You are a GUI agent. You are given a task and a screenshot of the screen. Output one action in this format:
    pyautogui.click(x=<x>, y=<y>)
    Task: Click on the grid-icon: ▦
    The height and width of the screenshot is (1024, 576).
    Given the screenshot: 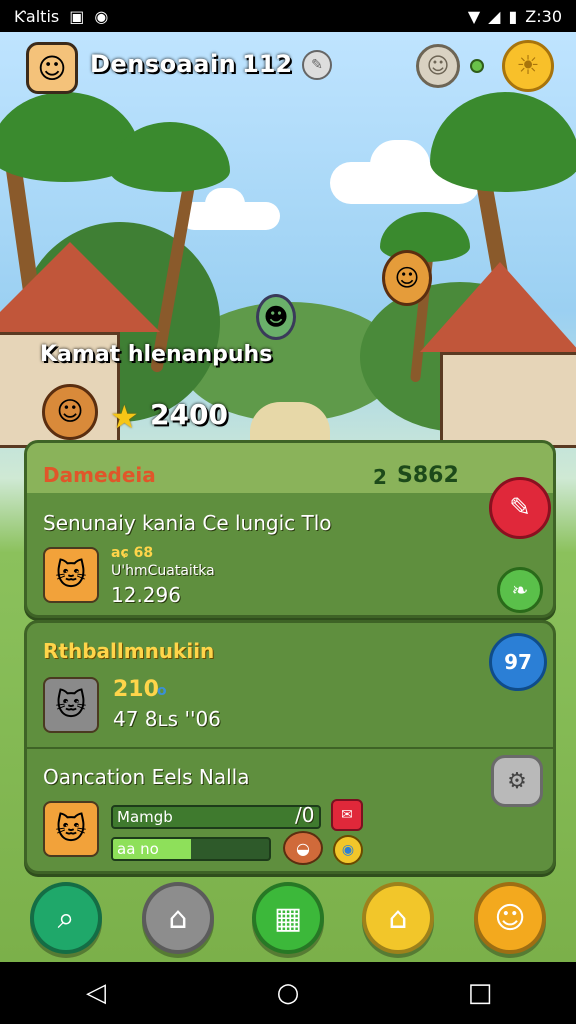 What is the action you would take?
    pyautogui.click(x=288, y=918)
    